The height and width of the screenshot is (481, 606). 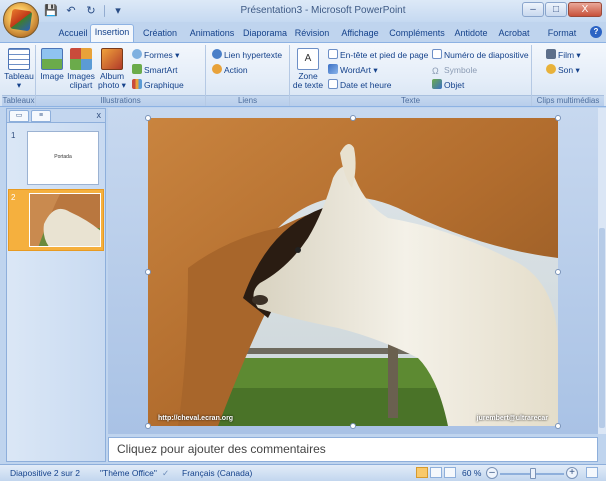 What do you see at coordinates (112, 85) in the screenshot?
I see `album-label-2: photo ▾` at bounding box center [112, 85].